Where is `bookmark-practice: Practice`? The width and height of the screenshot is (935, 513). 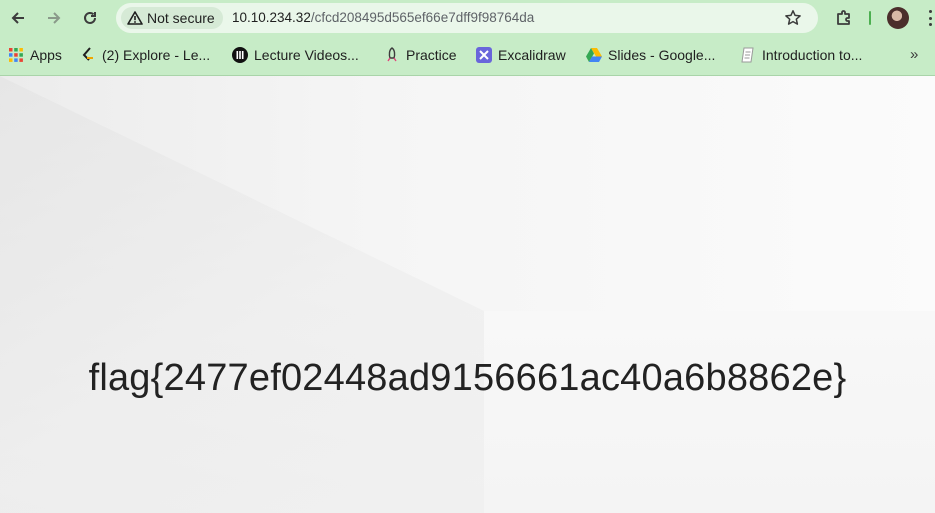 bookmark-practice: Practice is located at coordinates (420, 55).